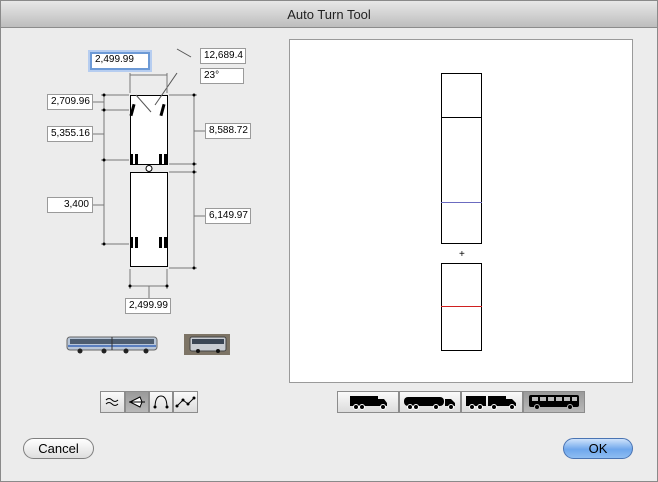 The image size is (658, 482). I want to click on vehicle-type-tanker, so click(430, 402).